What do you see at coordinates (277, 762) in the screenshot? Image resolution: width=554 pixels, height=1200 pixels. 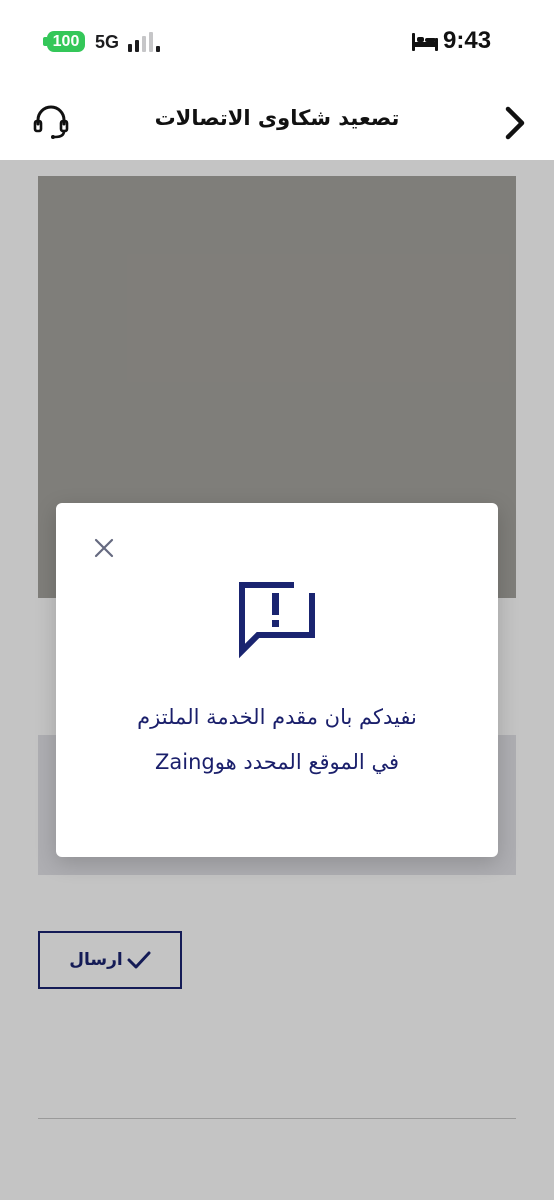 I see `modal-message-line2: في الموقع المحدد هوZaing` at bounding box center [277, 762].